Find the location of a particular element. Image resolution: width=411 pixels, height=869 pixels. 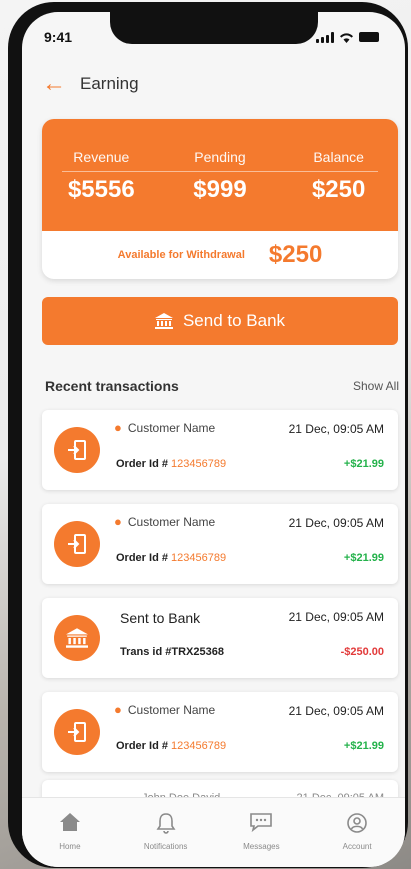

notch is located at coordinates (214, 28).